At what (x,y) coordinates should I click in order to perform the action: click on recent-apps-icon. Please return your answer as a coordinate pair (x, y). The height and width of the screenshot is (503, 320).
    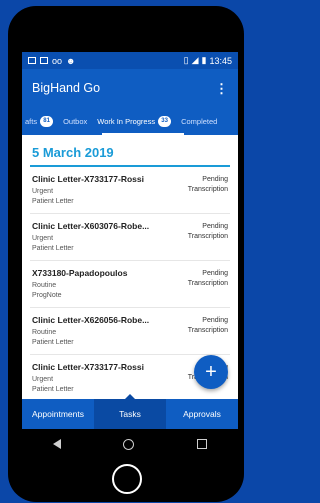
    Looking at the image, I should click on (201, 444).